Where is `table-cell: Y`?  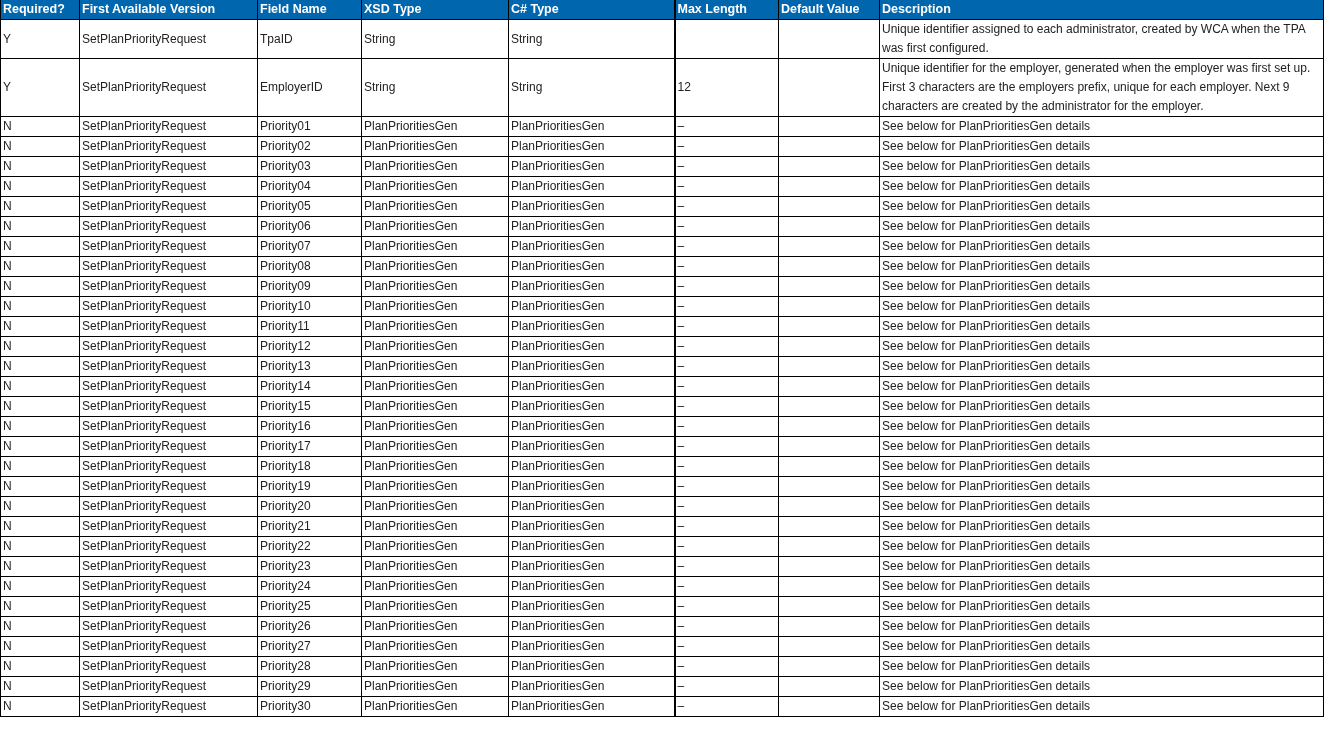 table-cell: Y is located at coordinates (7, 87).